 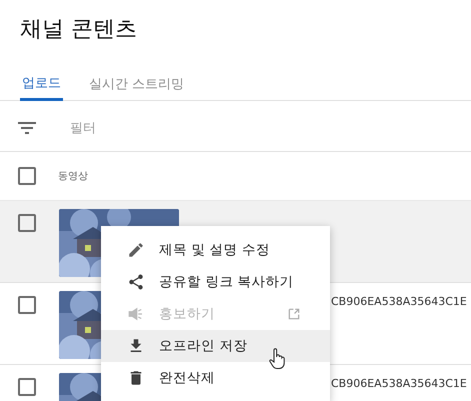 What do you see at coordinates (203, 346) in the screenshot?
I see `menu-item-label: 오프라인 저장` at bounding box center [203, 346].